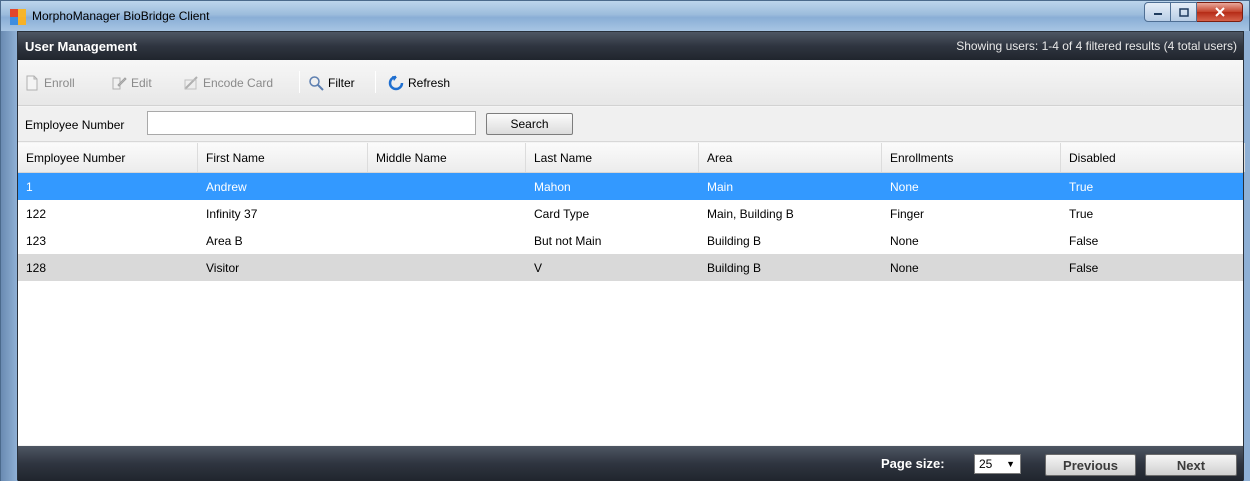 Image resolution: width=1250 pixels, height=481 pixels. I want to click on cell-employee-number: 128, so click(36, 267).